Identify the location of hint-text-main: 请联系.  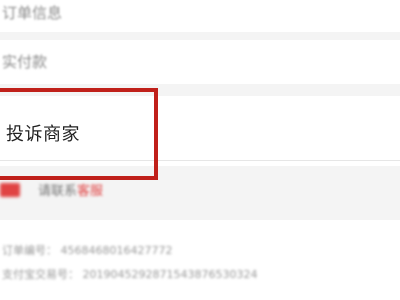
(58, 191).